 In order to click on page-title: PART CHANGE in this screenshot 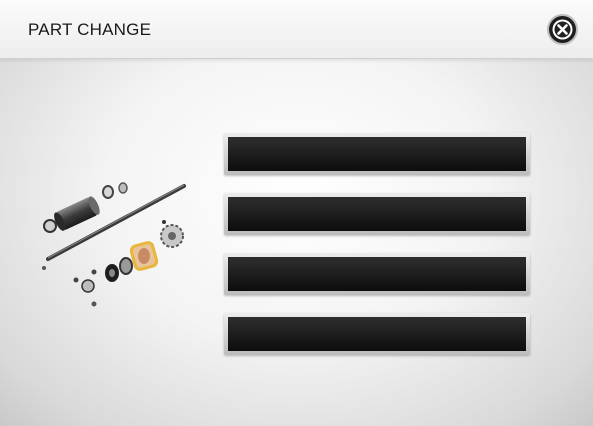, I will do `click(90, 29)`.